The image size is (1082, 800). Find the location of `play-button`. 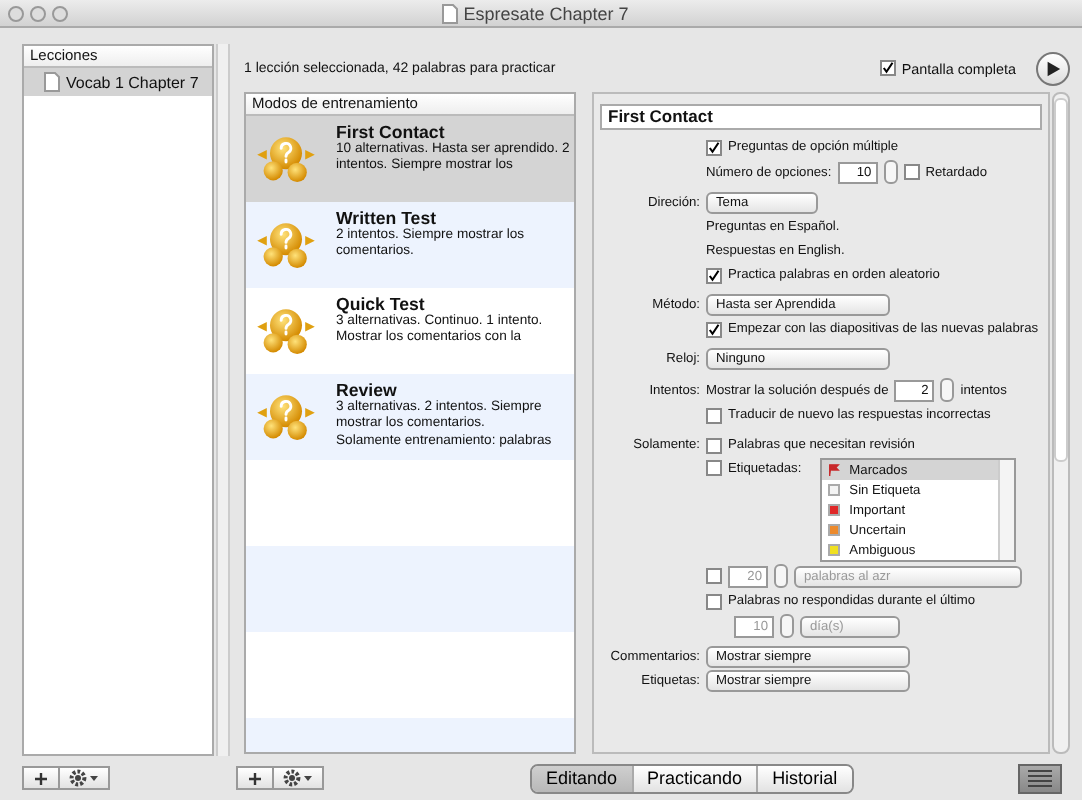

play-button is located at coordinates (1053, 68).